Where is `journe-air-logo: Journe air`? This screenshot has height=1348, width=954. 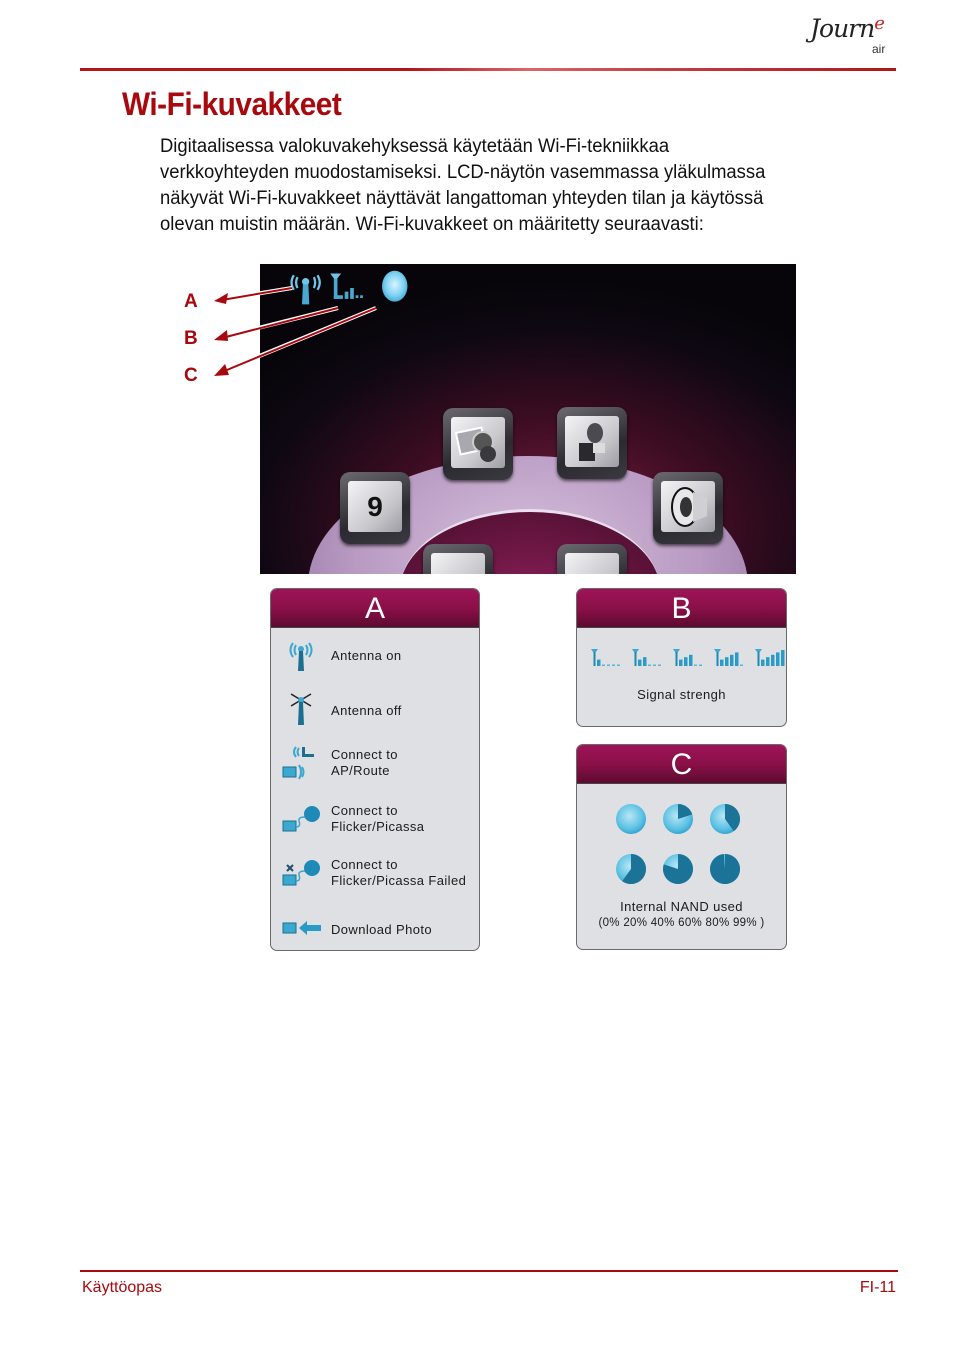
journe-air-logo: Journe air is located at coordinates (853, 38).